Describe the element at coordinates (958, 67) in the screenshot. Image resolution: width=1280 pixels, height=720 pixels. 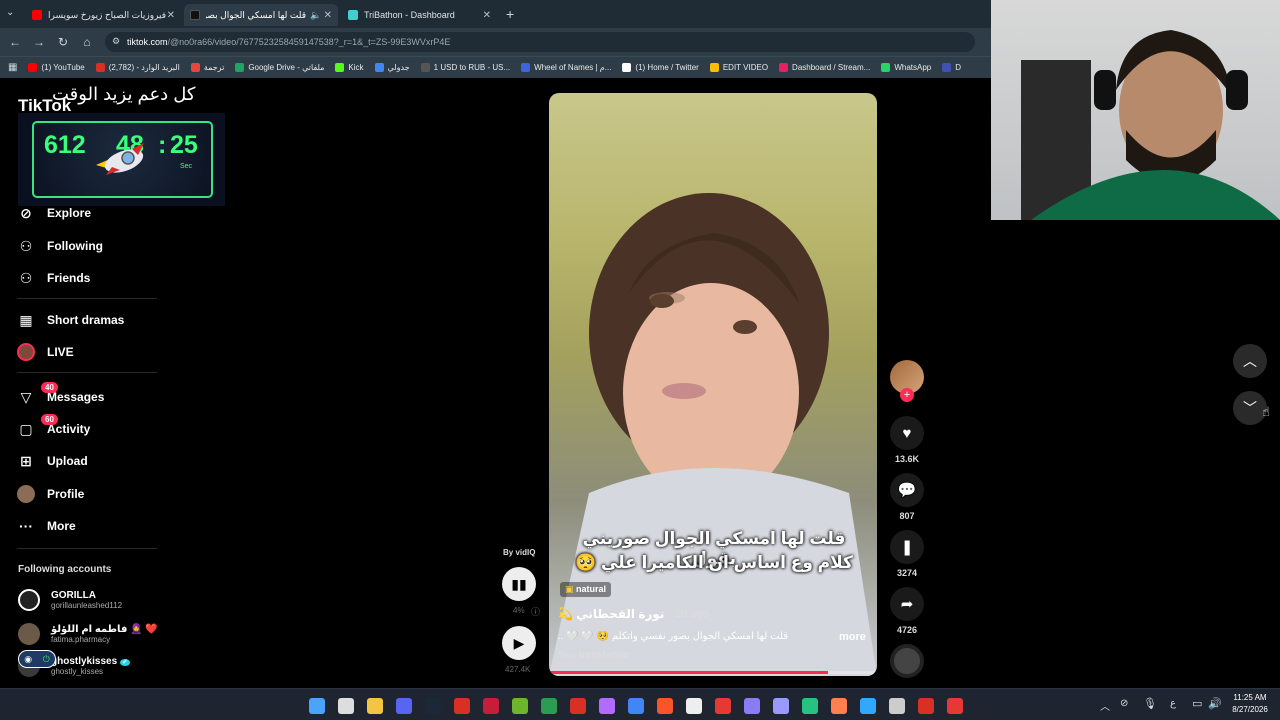
I see `bookmark-label: D` at that location.